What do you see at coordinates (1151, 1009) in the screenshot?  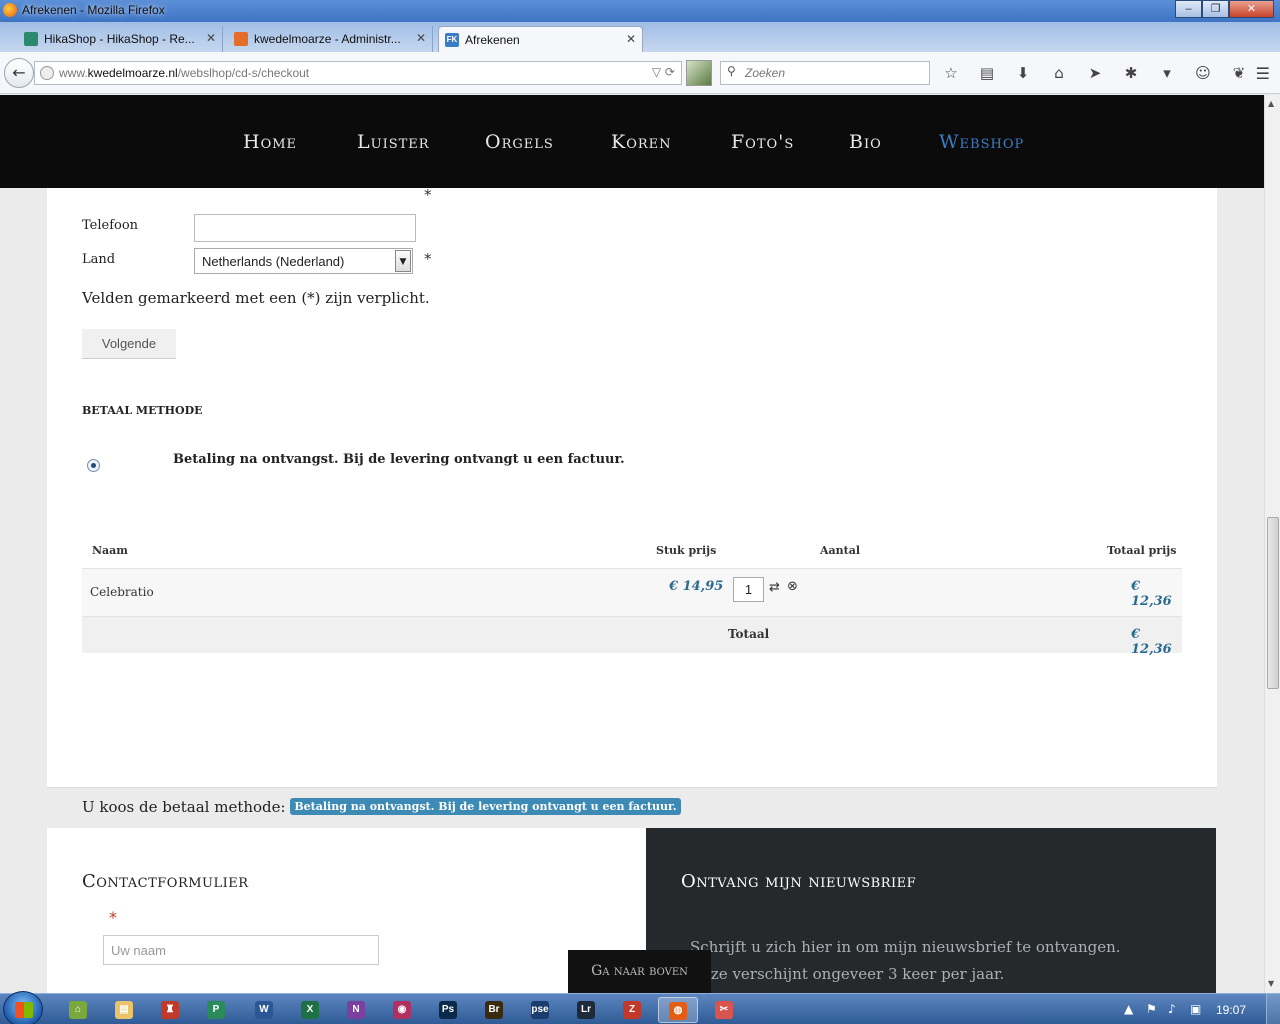 I see `action-center-icon: ⚑` at bounding box center [1151, 1009].